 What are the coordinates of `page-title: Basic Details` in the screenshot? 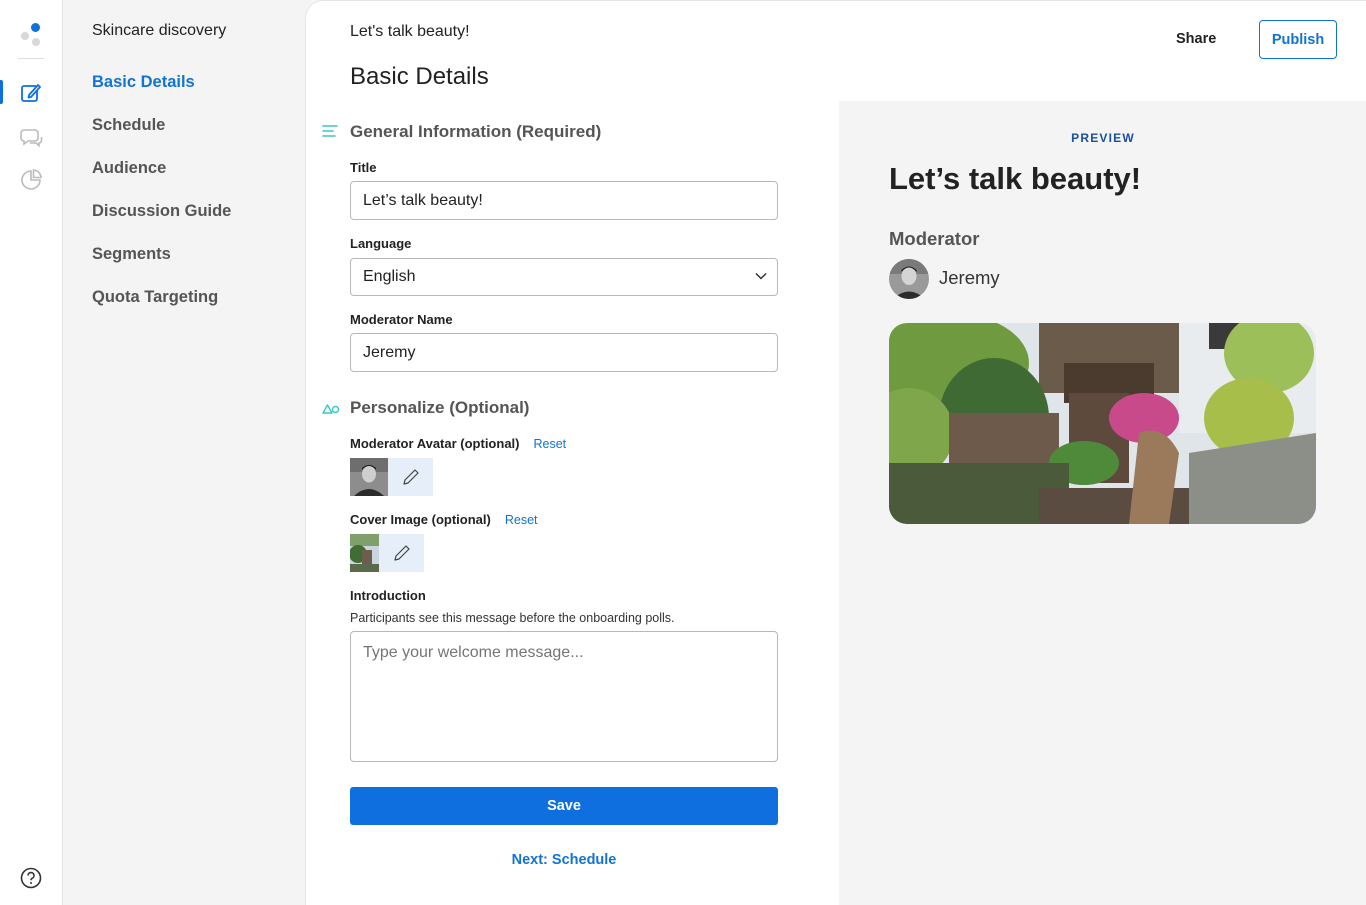 It's located at (419, 76).